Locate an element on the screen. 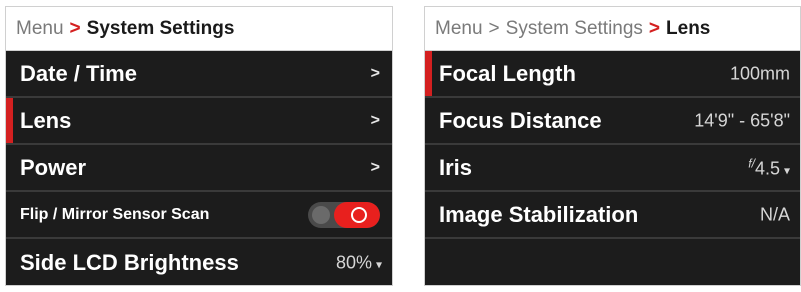 The height and width of the screenshot is (292, 801). lens-item-label: Image Stabilization is located at coordinates (539, 214).